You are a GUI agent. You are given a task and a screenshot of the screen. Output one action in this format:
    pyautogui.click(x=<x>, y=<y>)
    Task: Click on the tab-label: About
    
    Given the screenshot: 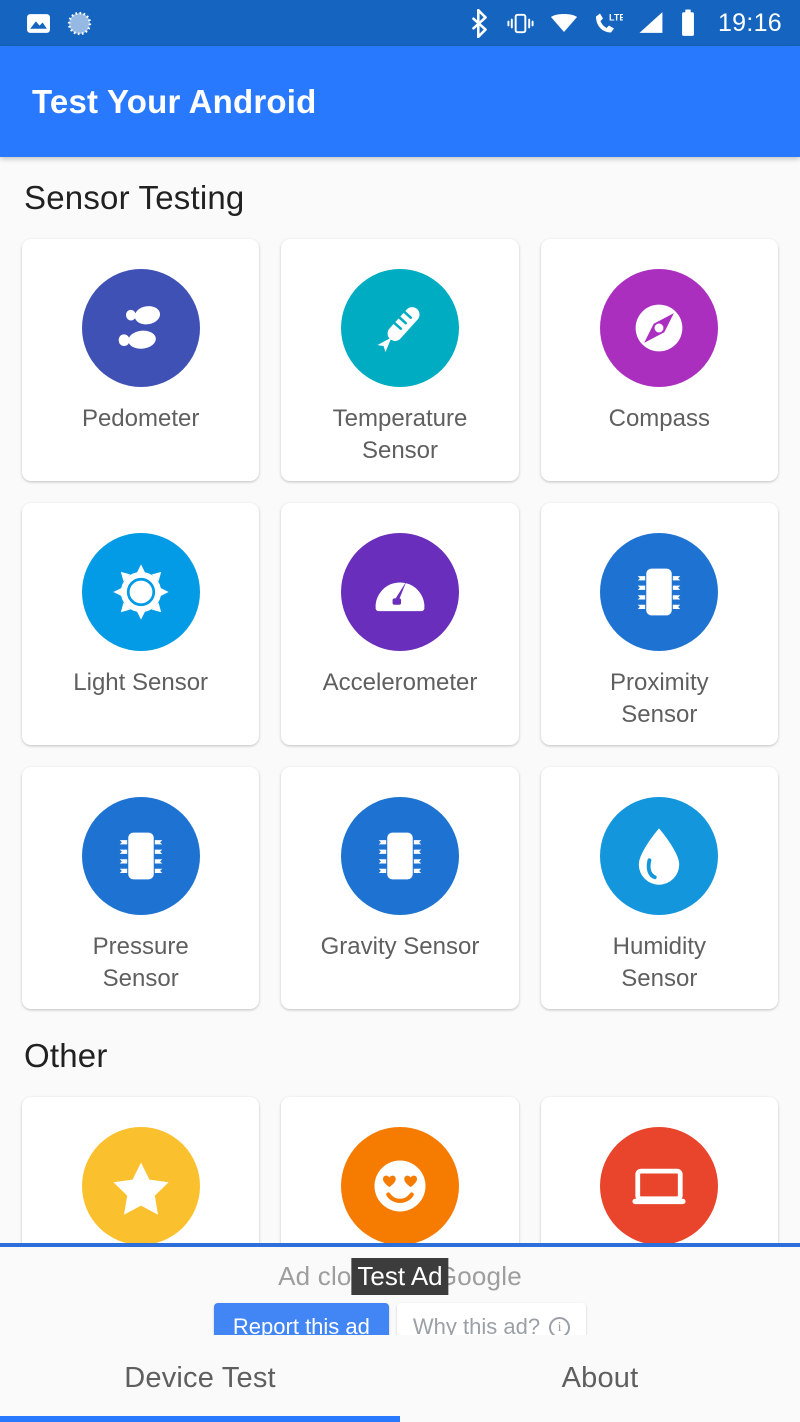 What is the action you would take?
    pyautogui.click(x=600, y=1378)
    